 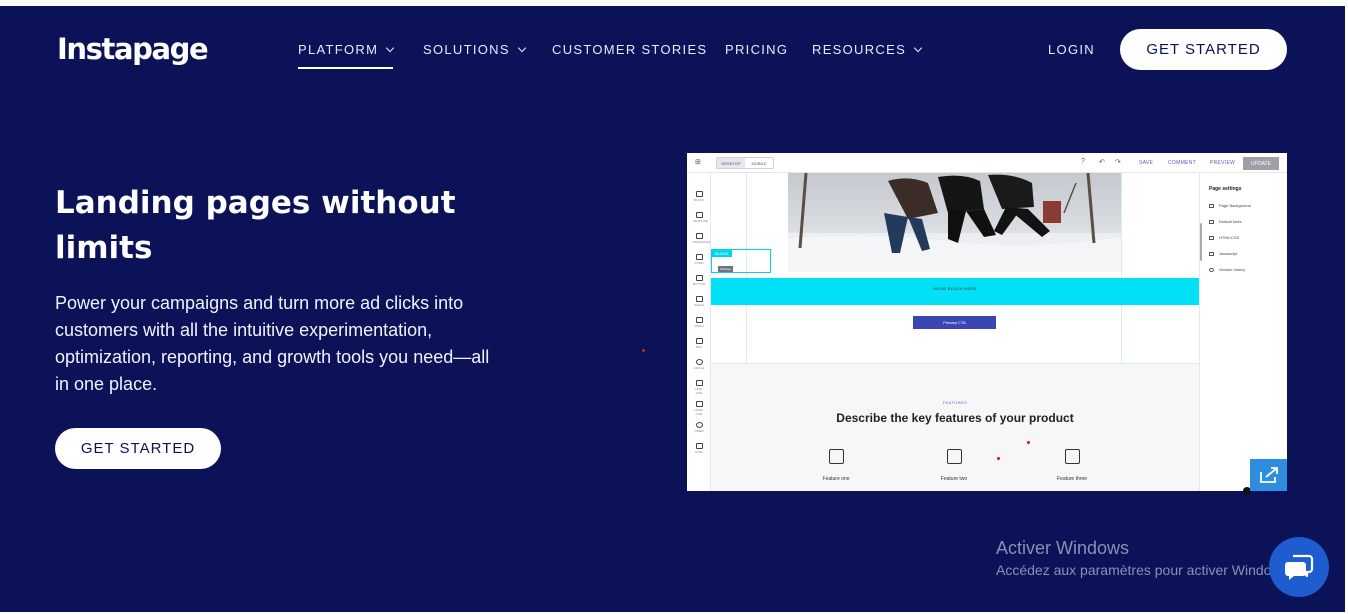 I want to click on nav-customer-stories-label: CUSTOMER STORIES, so click(x=630, y=49).